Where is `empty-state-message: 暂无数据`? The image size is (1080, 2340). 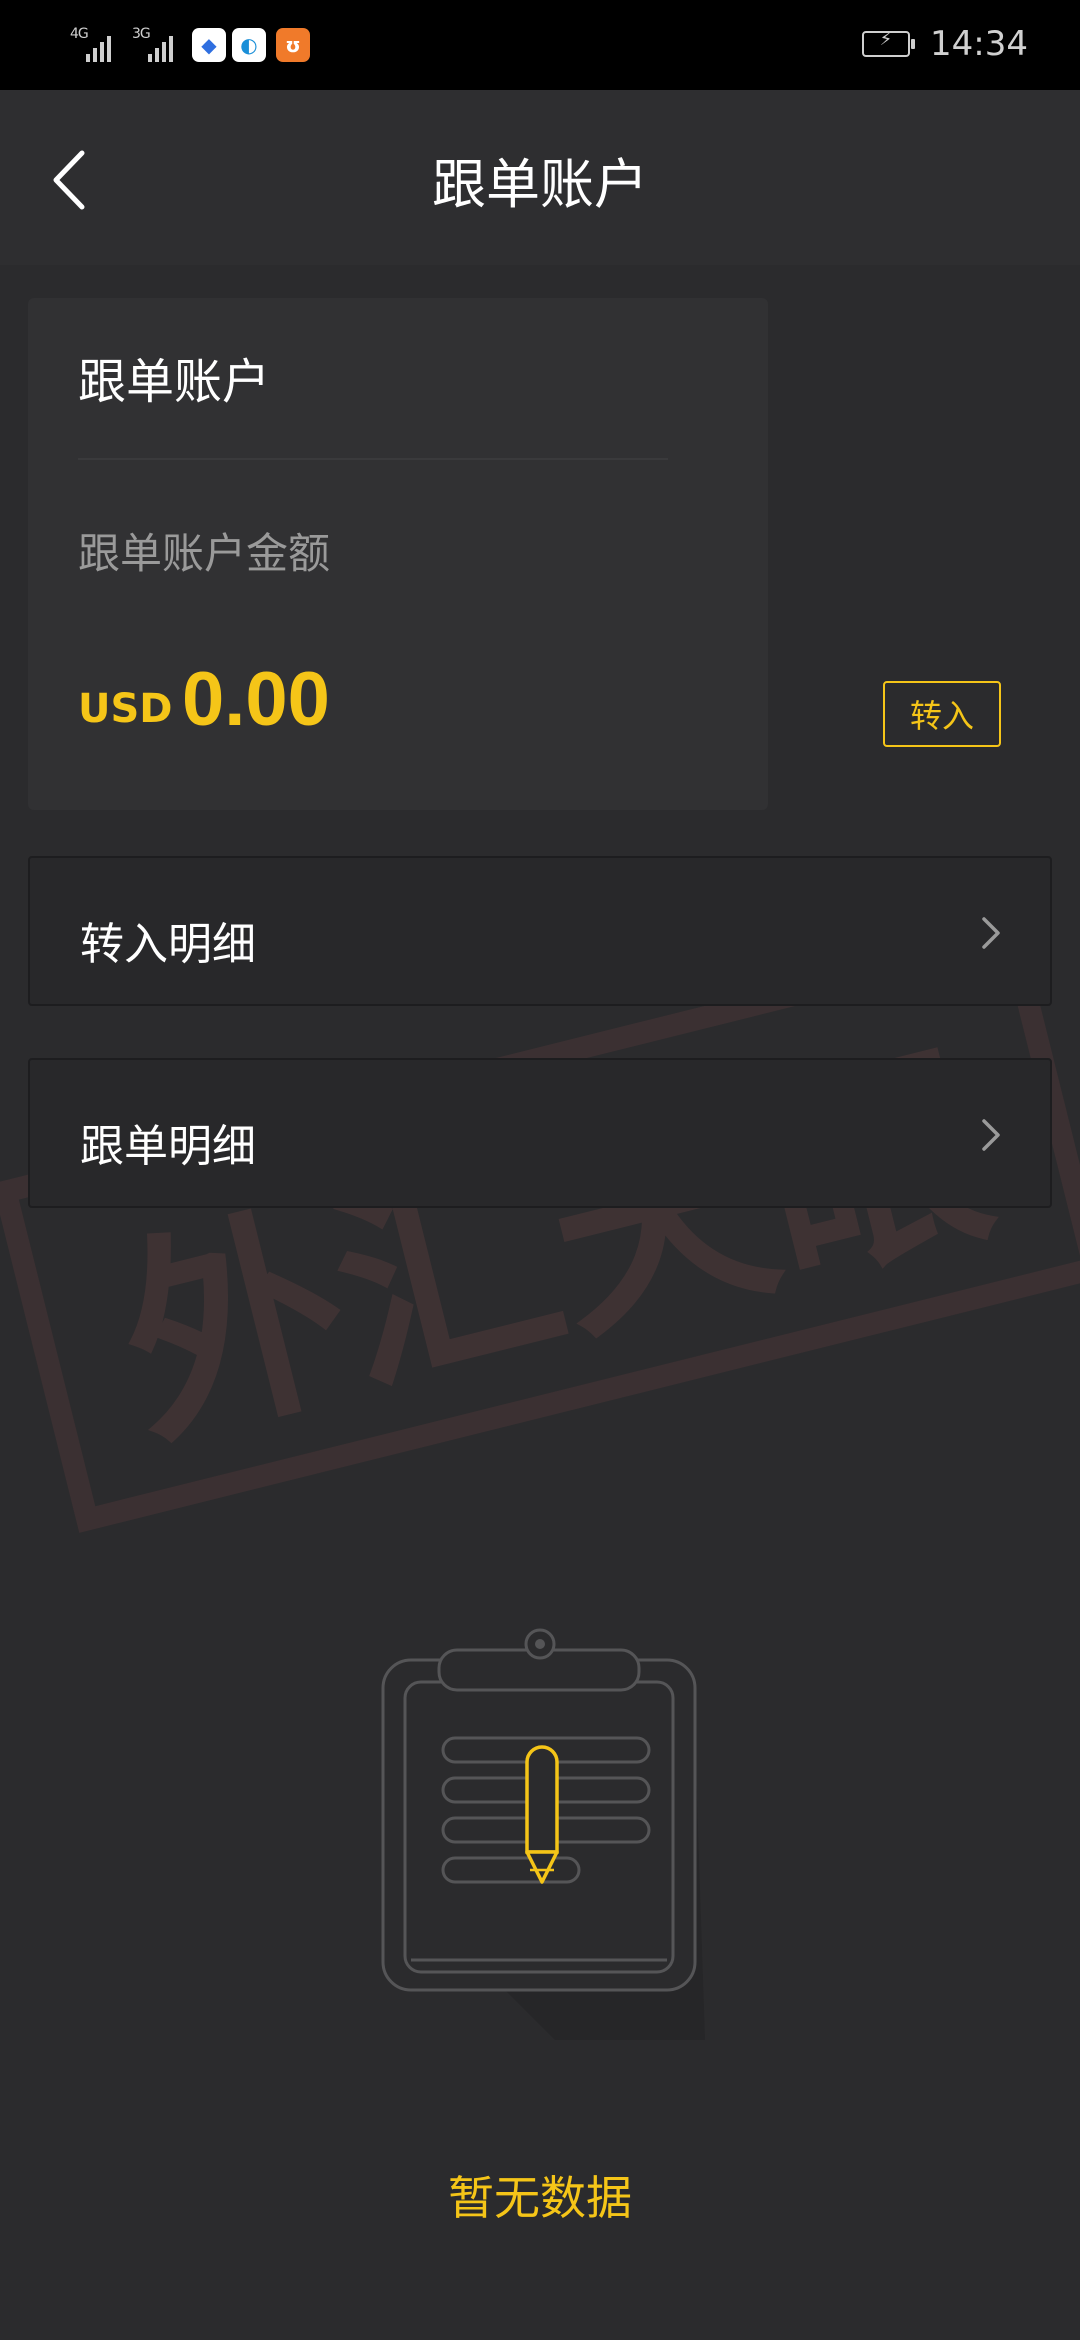
empty-state-message: 暂无数据 is located at coordinates (540, 2198).